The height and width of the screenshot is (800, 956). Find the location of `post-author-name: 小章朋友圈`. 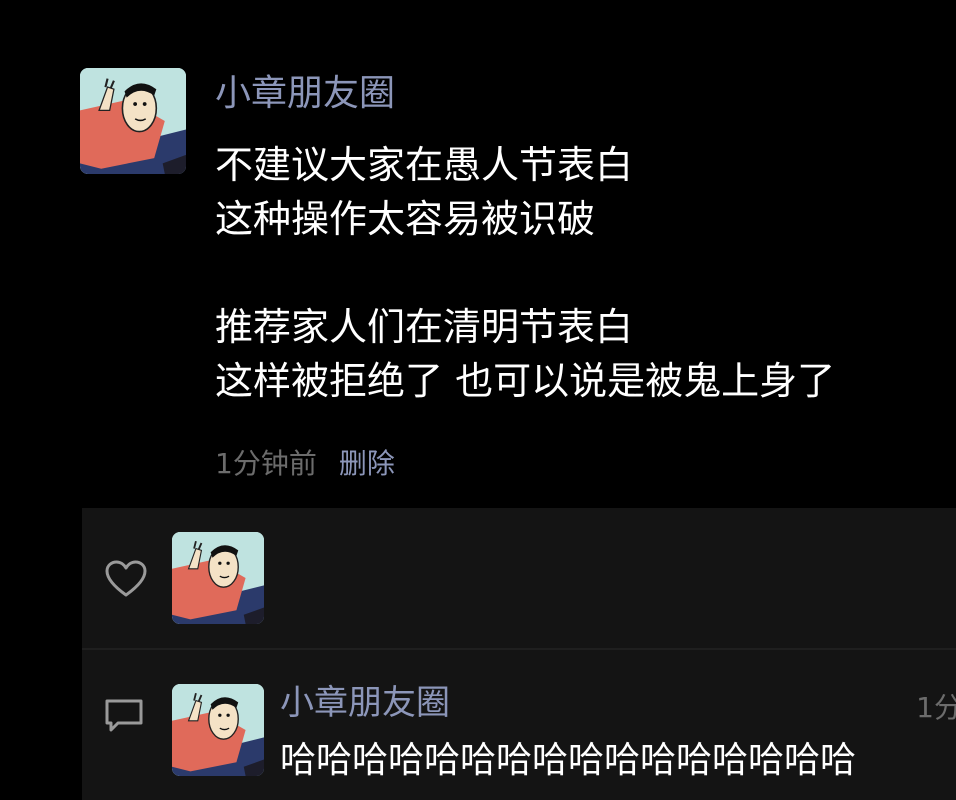

post-author-name: 小章朋友圈 is located at coordinates (305, 94).